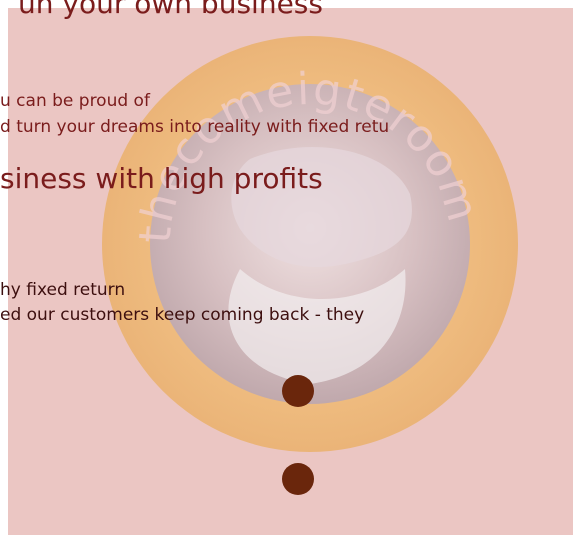 The height and width of the screenshot is (535, 573). I want to click on bullet-dot-lower, so click(298, 479).